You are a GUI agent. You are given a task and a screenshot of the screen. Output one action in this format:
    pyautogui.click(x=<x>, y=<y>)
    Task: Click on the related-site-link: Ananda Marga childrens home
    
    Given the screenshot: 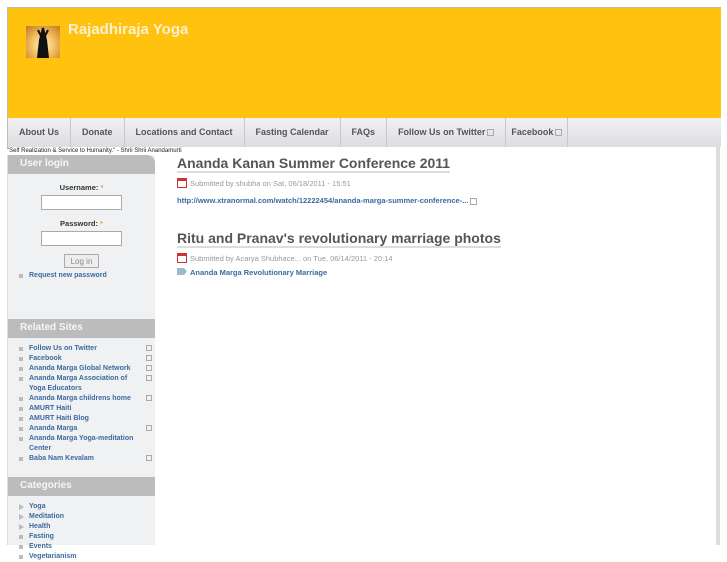 What is the action you would take?
    pyautogui.click(x=81, y=399)
    